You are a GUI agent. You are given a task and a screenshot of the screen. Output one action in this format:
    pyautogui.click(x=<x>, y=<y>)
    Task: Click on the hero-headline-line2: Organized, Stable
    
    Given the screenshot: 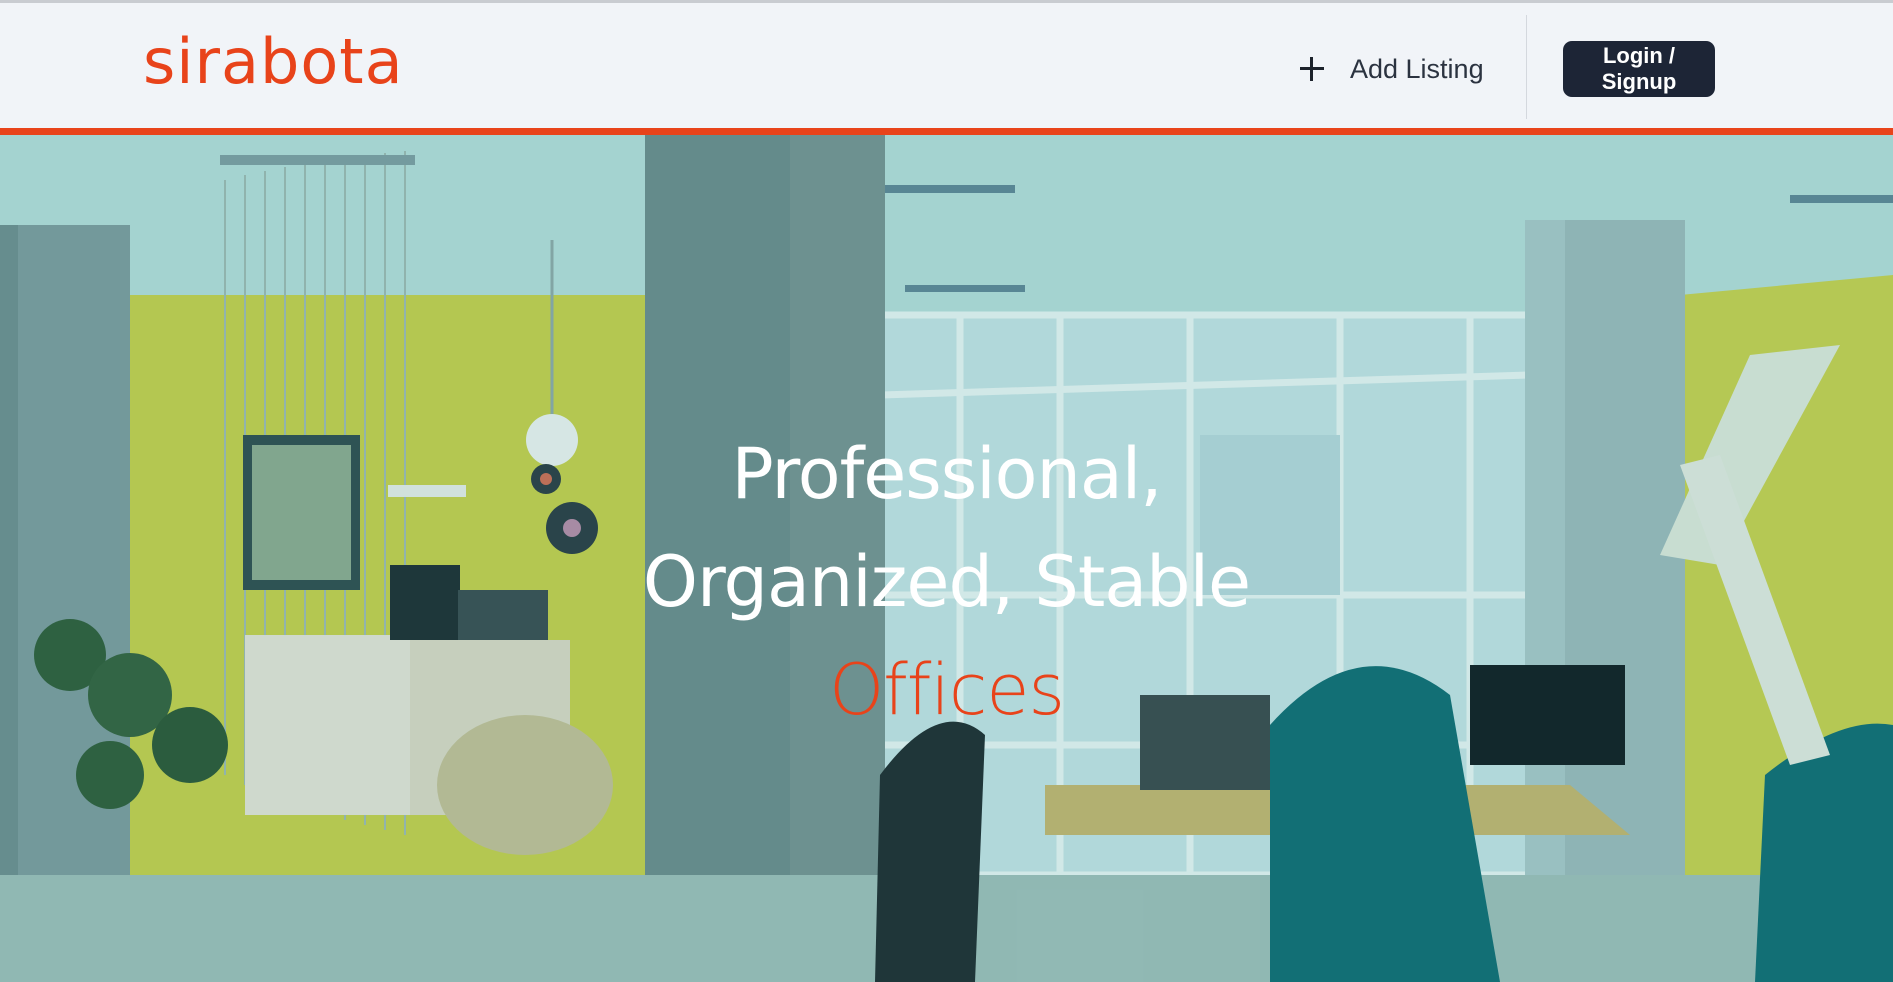 What is the action you would take?
    pyautogui.click(x=946, y=582)
    